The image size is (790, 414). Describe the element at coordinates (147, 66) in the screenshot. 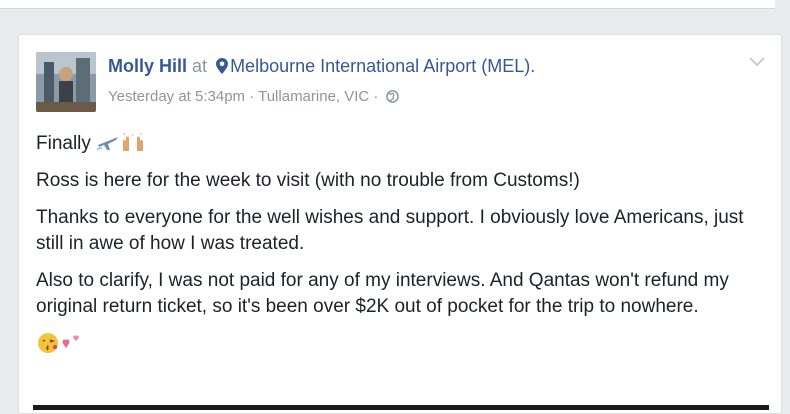

I see `author-name: Molly Hill` at that location.